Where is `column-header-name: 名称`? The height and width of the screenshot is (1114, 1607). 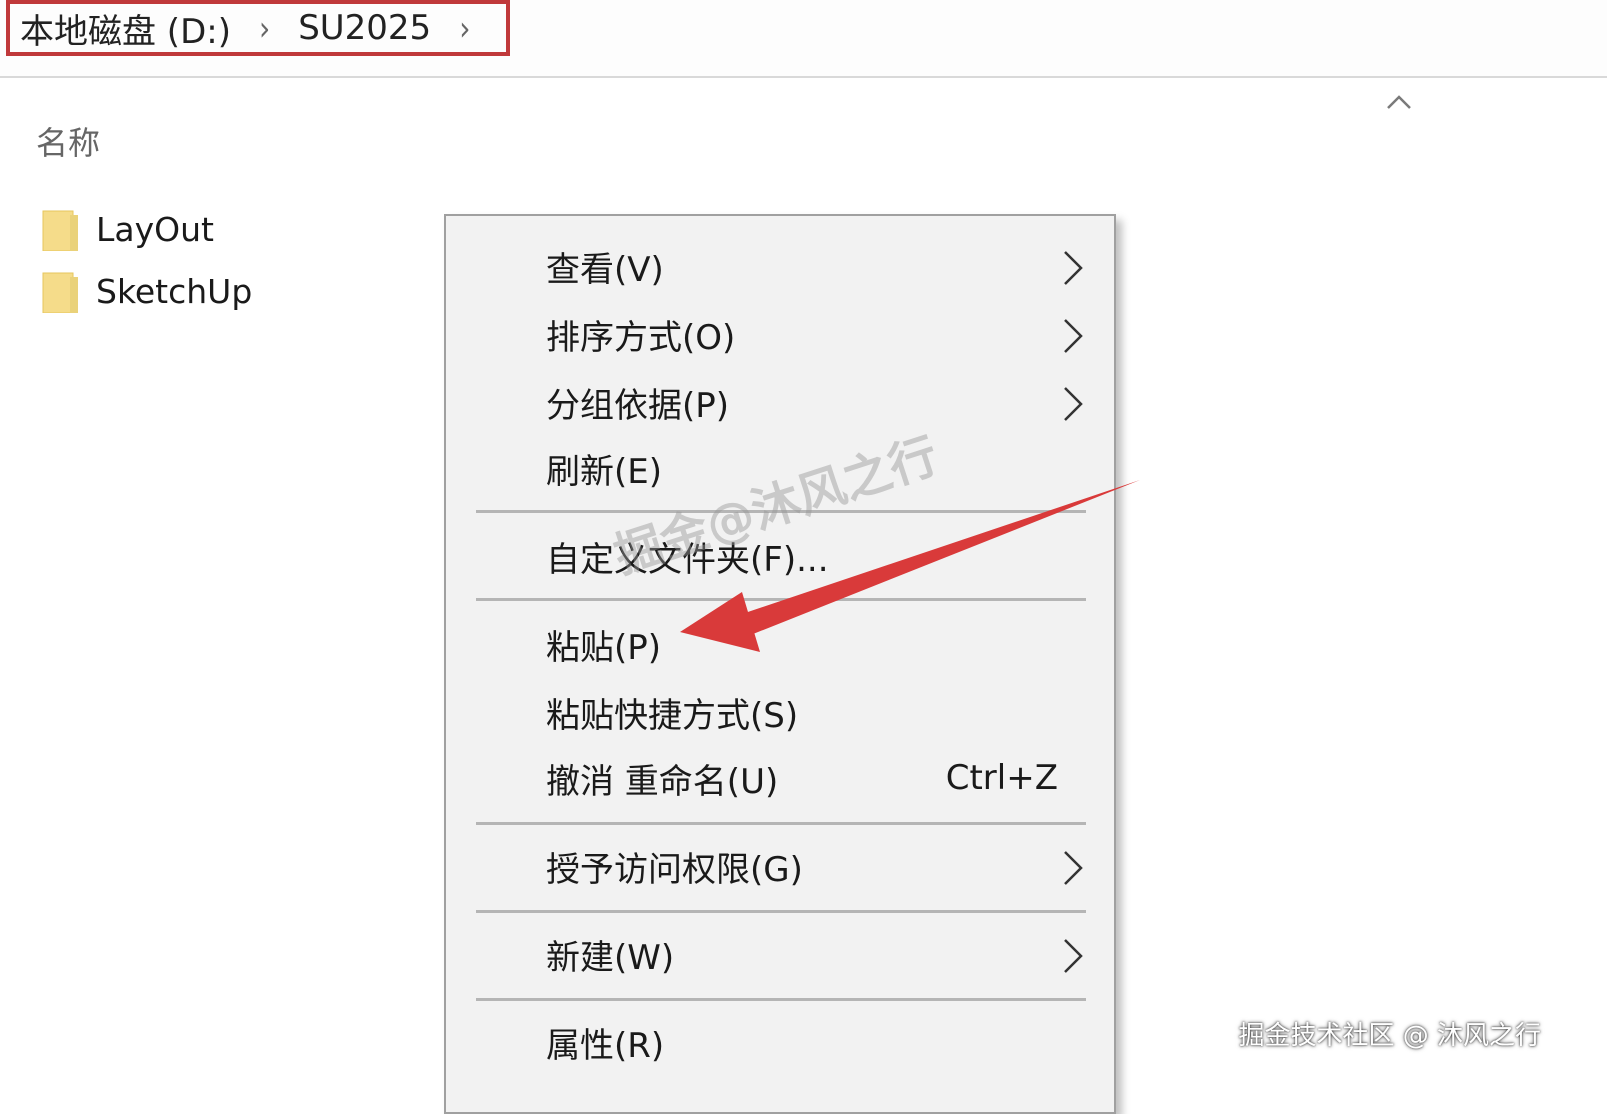 column-header-name: 名称 is located at coordinates (68, 141).